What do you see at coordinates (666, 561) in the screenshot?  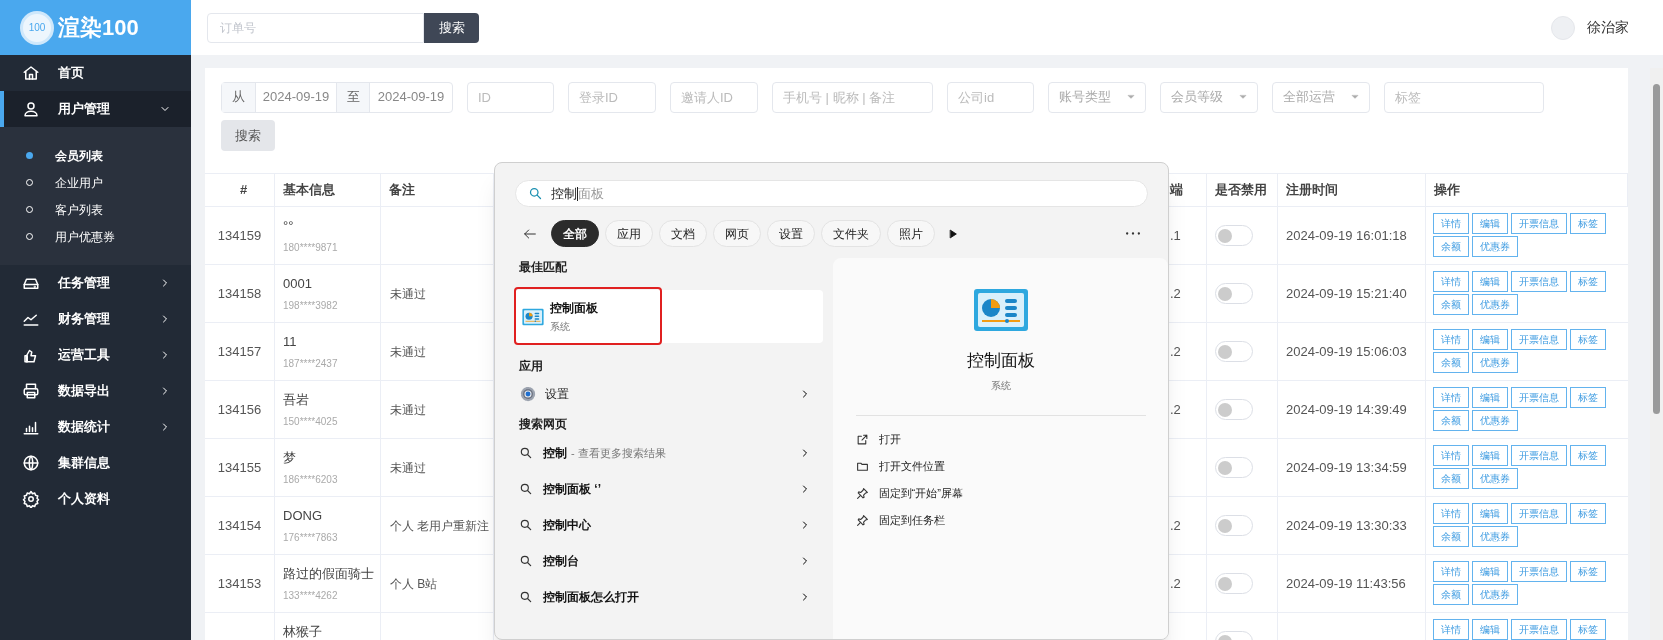 I see `web-search-link: 控制台` at bounding box center [666, 561].